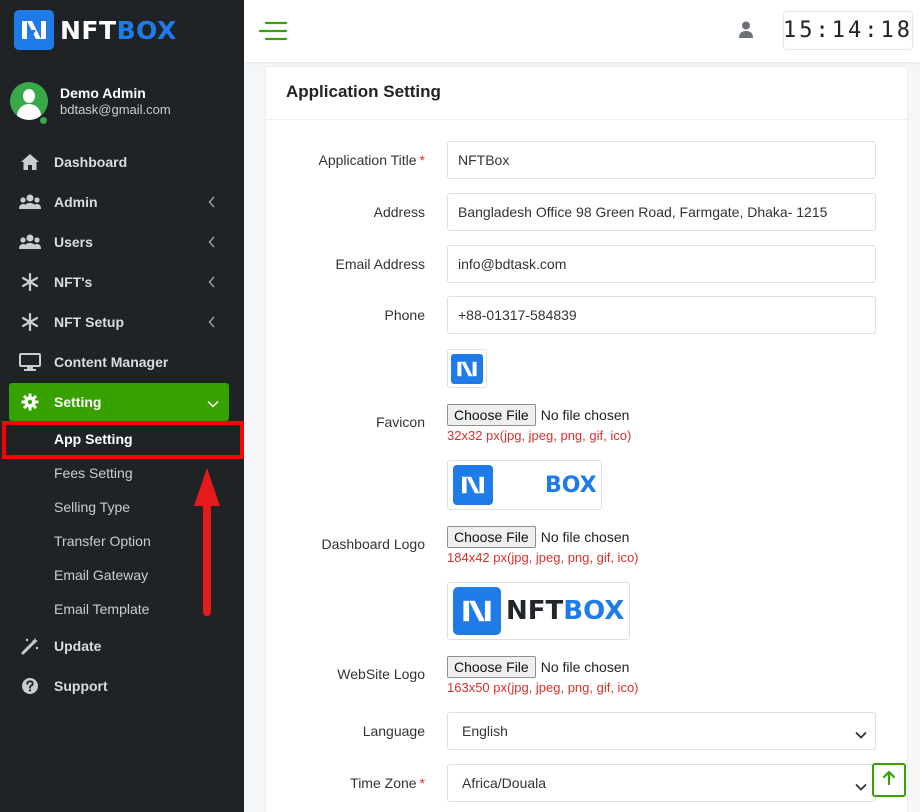 Image resolution: width=920 pixels, height=812 pixels. Describe the element at coordinates (587, 119) in the screenshot. I see `divider` at that location.